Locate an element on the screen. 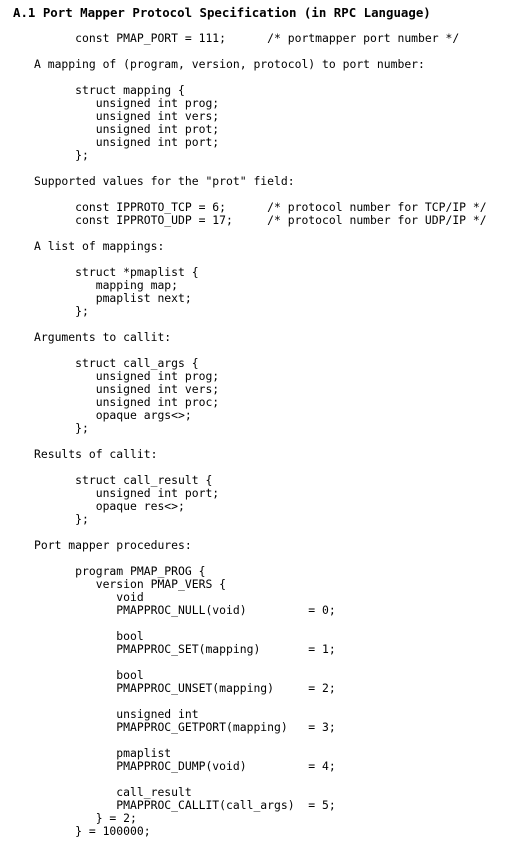 This screenshot has height=846, width=530. code-line: } = 100000; is located at coordinates (92, 831).